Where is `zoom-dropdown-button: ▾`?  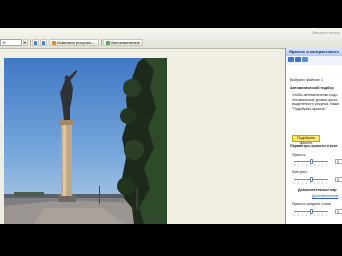 zoom-dropdown-button: ▾ is located at coordinates (25, 42).